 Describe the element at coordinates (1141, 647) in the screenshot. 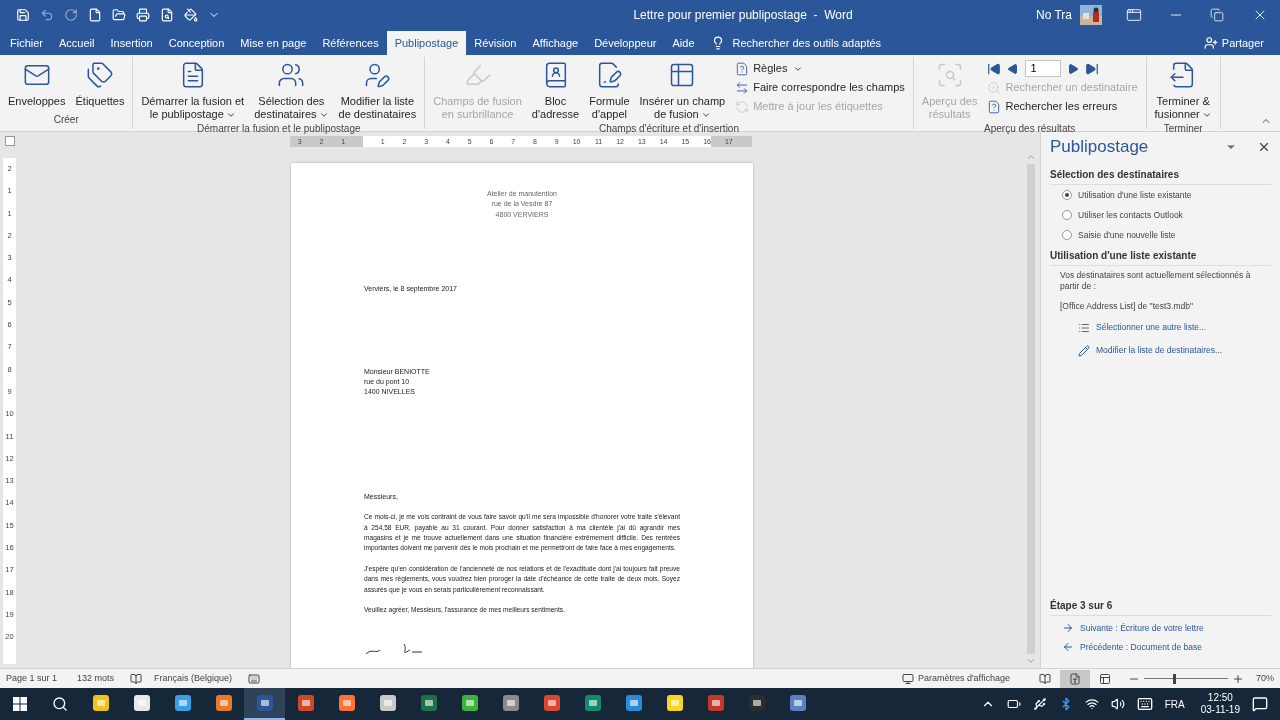

I see `step-link: Précédente : Document de base` at that location.